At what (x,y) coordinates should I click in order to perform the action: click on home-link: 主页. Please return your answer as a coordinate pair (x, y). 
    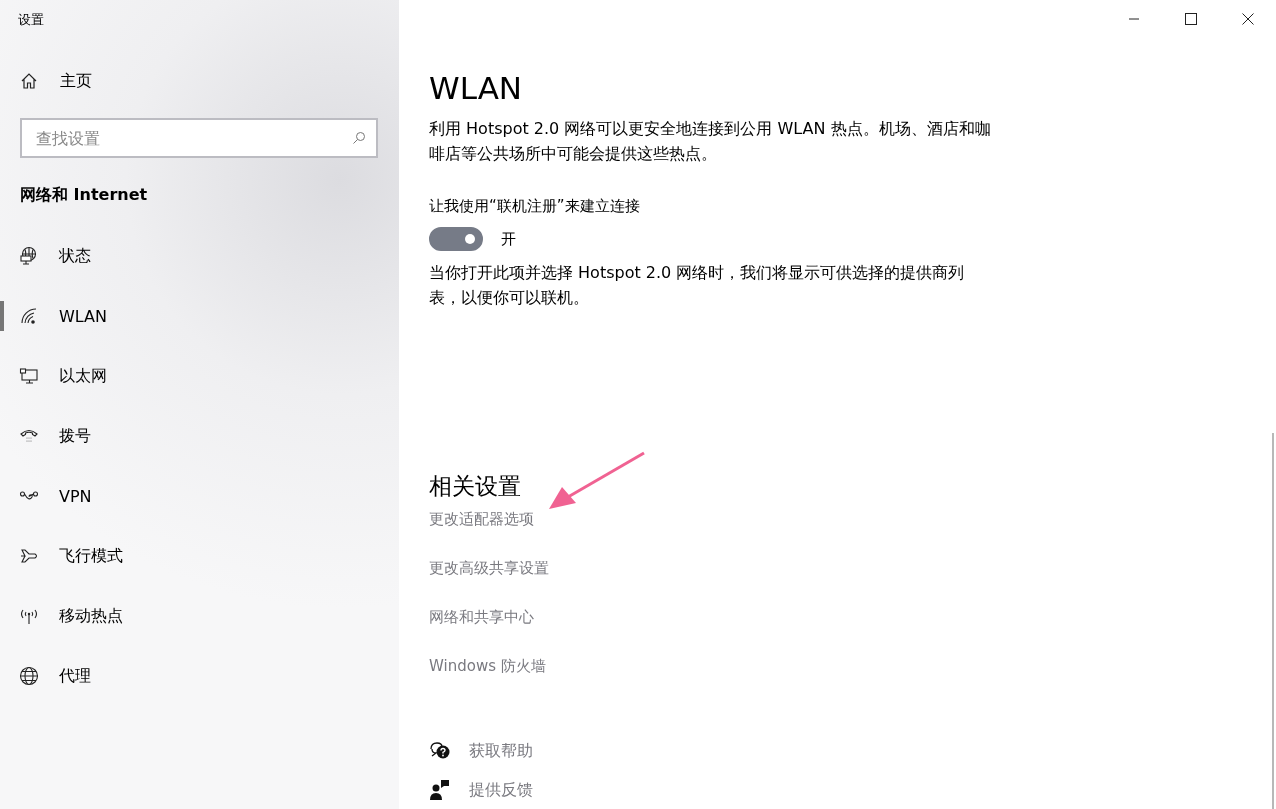
    Looking at the image, I should click on (209, 81).